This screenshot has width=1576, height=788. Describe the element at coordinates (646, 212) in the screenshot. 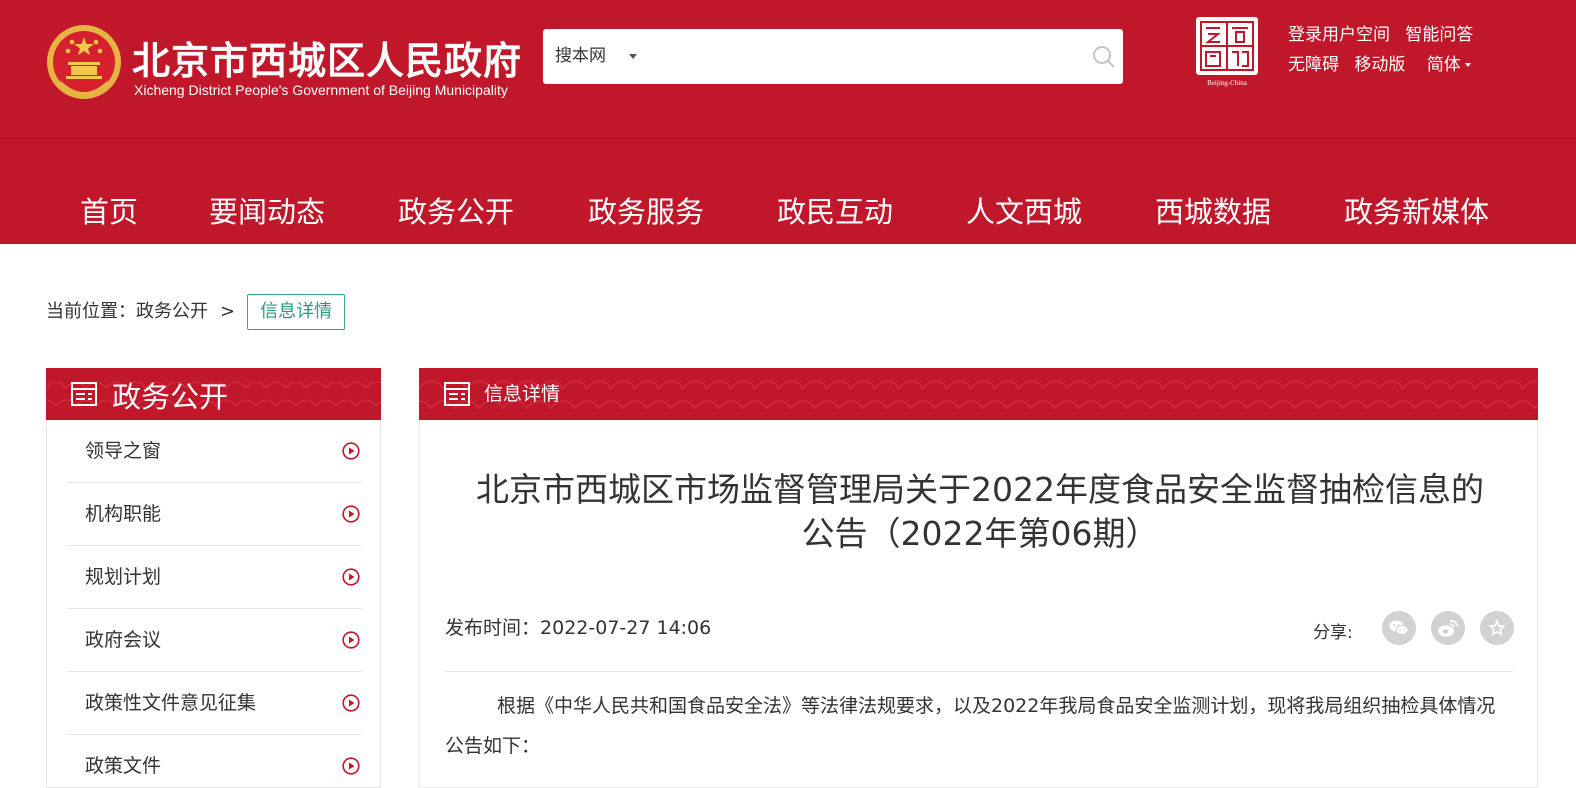

I see `nav-item-gov-service: 政务服务` at that location.